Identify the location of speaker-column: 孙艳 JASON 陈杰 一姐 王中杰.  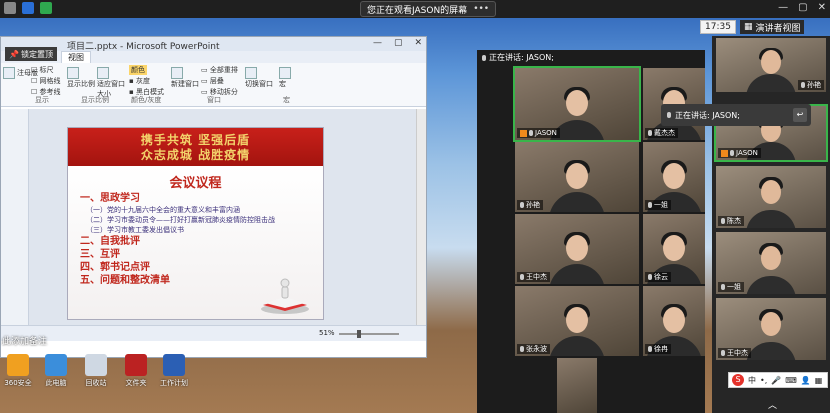
(771, 224).